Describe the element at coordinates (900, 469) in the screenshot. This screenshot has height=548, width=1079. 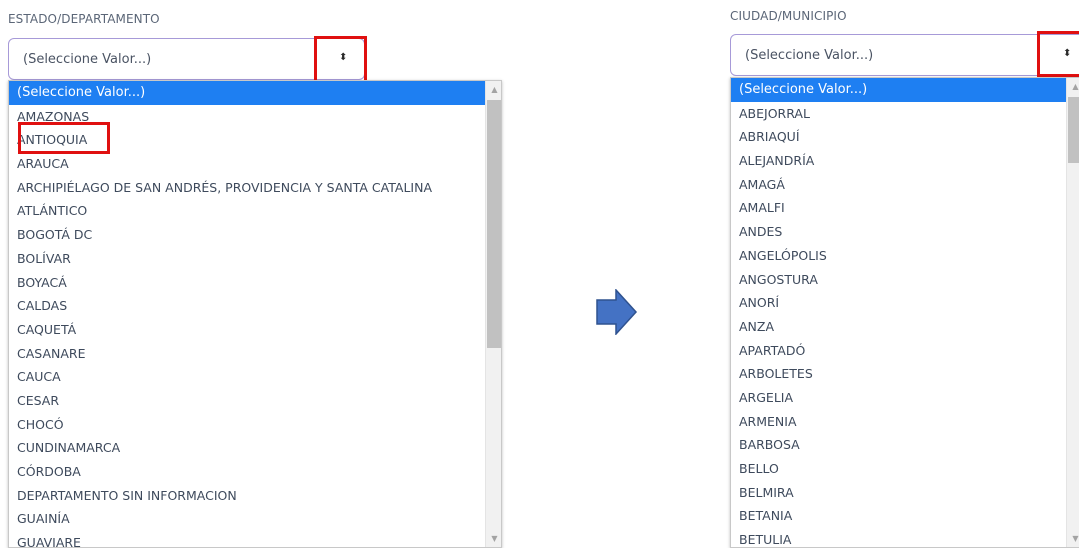
I see `municipality-option: BELLO` at that location.